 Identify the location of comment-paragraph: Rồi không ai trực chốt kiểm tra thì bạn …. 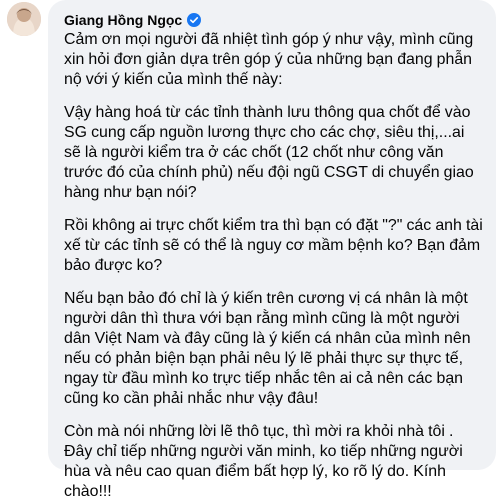
(273, 245).